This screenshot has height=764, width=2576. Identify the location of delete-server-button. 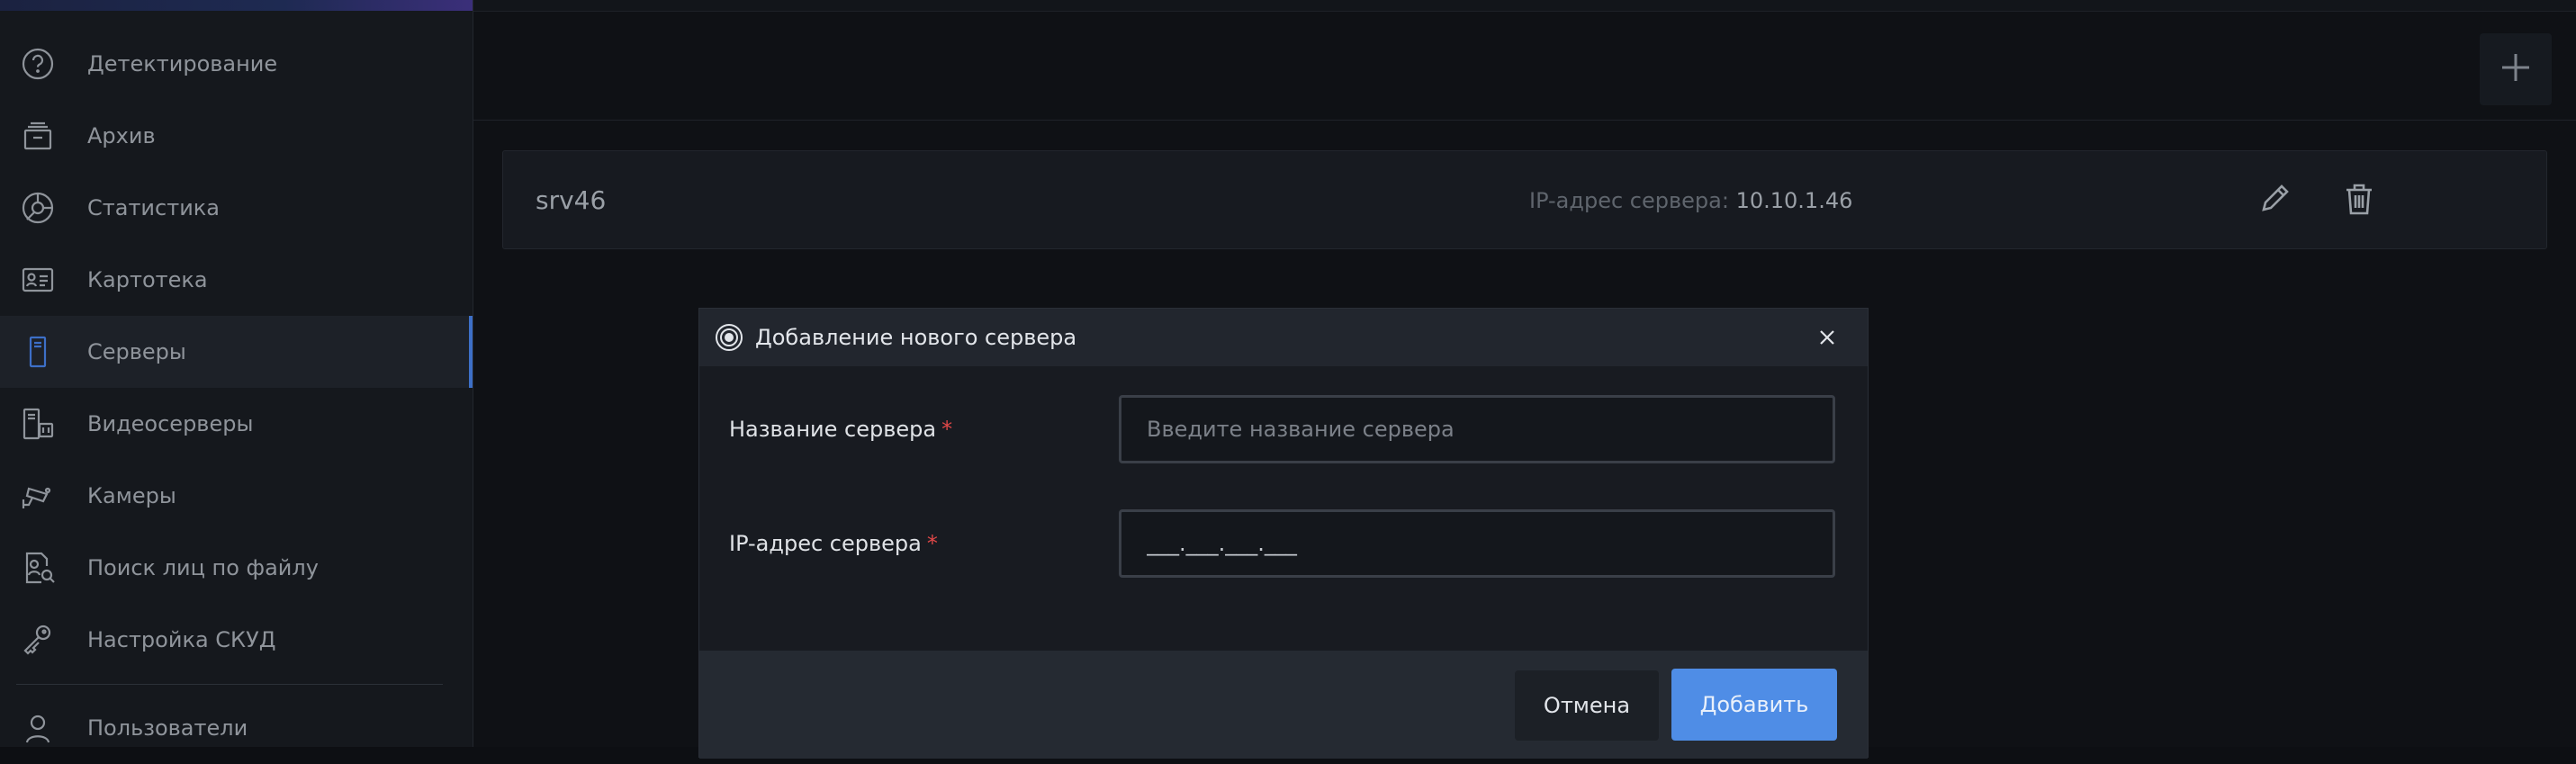
(2359, 200).